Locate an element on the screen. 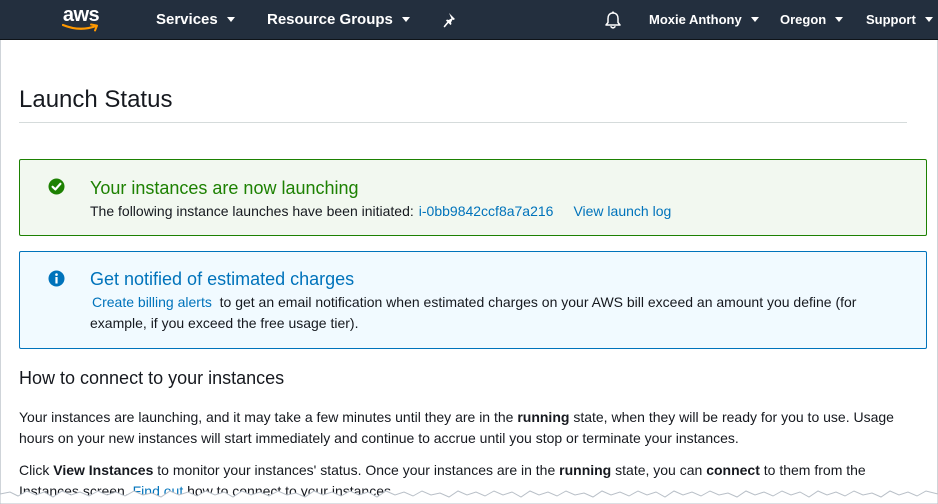 The height and width of the screenshot is (504, 938). user-menu: Moxie Anthony is located at coordinates (704, 20).